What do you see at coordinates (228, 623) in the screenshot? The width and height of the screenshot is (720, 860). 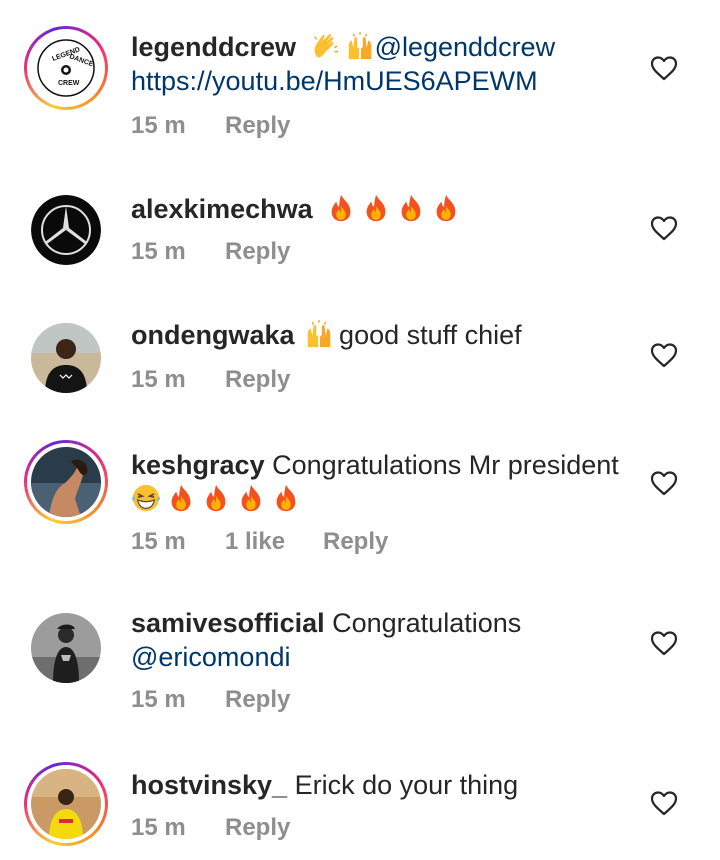 I see `comment-username: samivesofficial` at bounding box center [228, 623].